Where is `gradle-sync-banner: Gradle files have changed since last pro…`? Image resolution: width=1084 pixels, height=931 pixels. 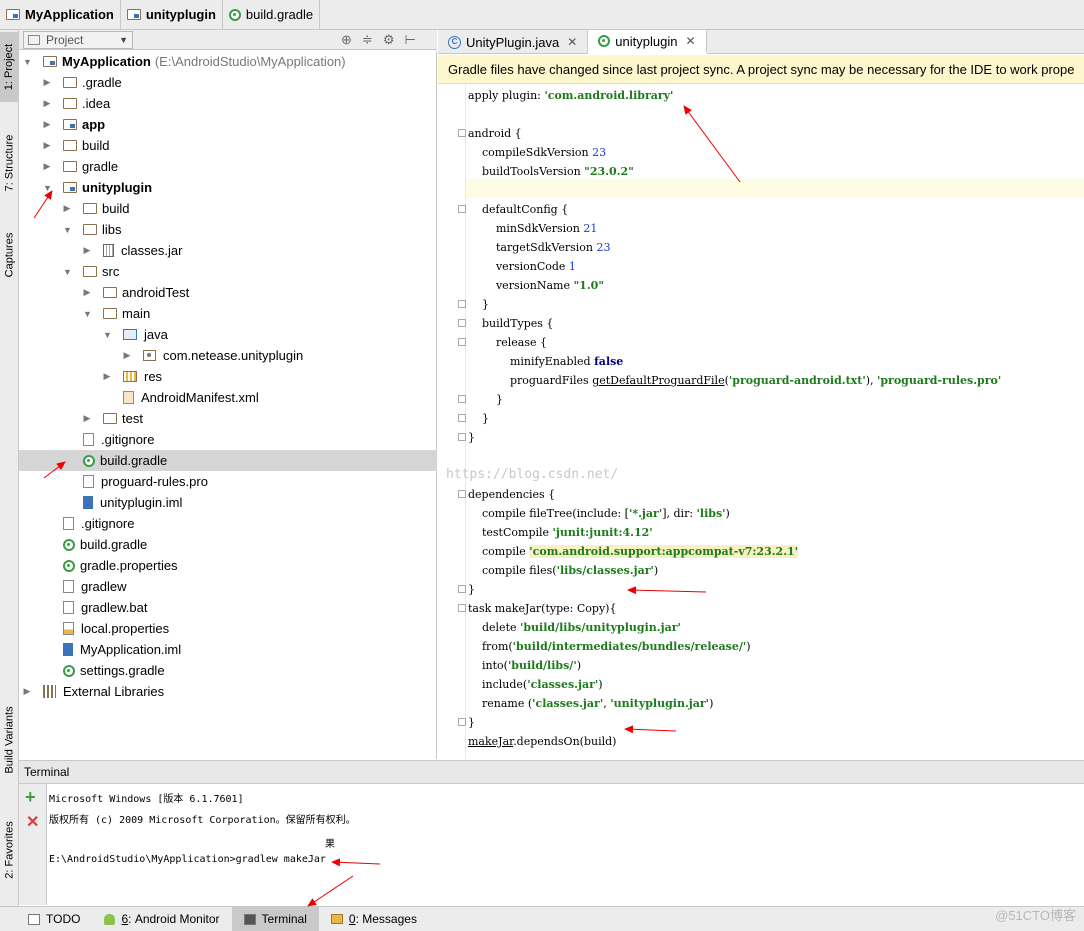 gradle-sync-banner: Gradle files have changed since last pro… is located at coordinates (761, 69).